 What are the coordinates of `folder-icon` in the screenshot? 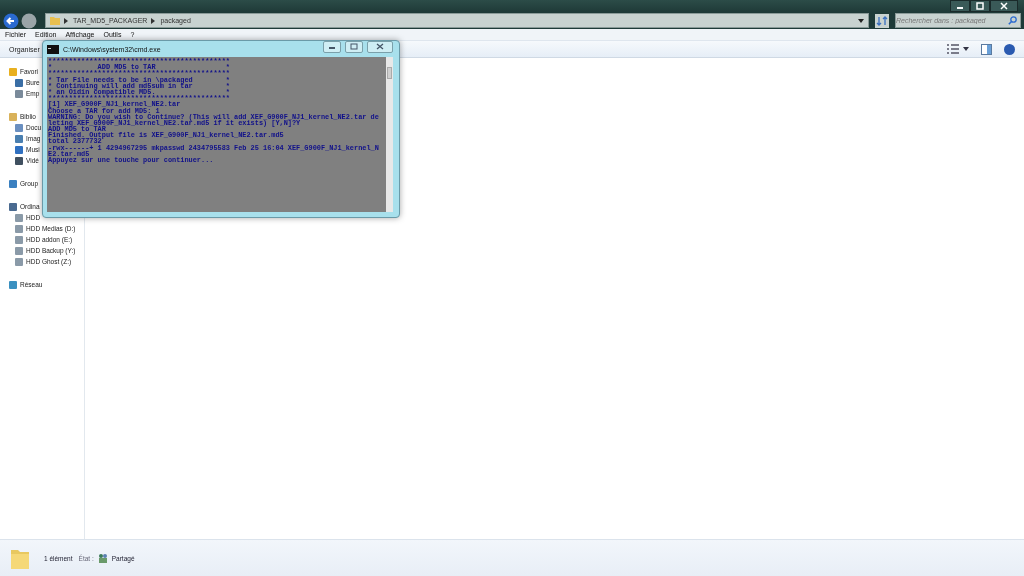 It's located at (55, 20).